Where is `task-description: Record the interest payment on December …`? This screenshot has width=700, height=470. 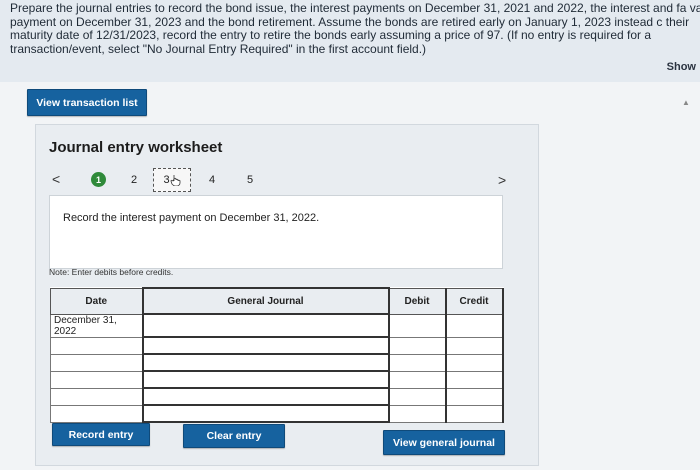
task-description: Record the interest payment on December … is located at coordinates (191, 218).